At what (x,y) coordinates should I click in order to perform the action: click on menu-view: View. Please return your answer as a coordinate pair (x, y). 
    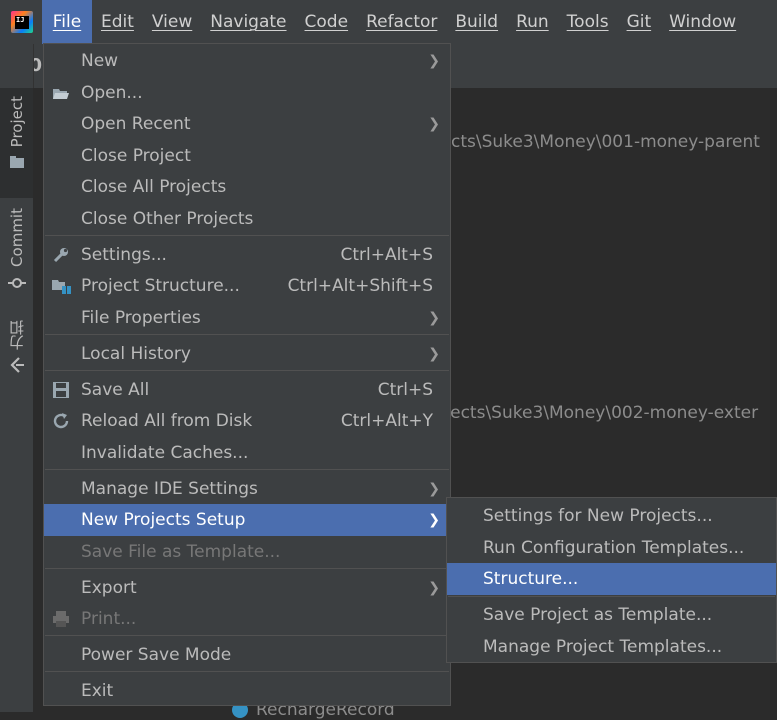
    Looking at the image, I should click on (172, 22).